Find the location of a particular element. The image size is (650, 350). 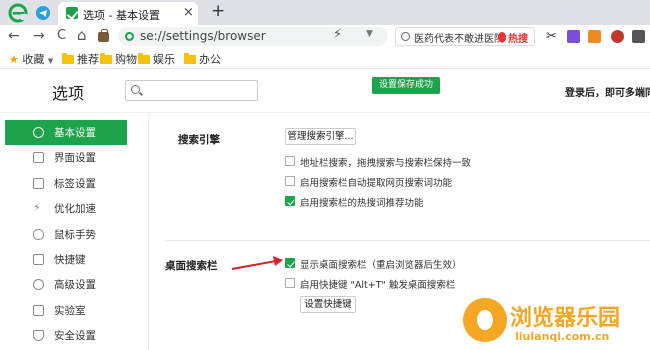

lab-icon is located at coordinates (38, 310).